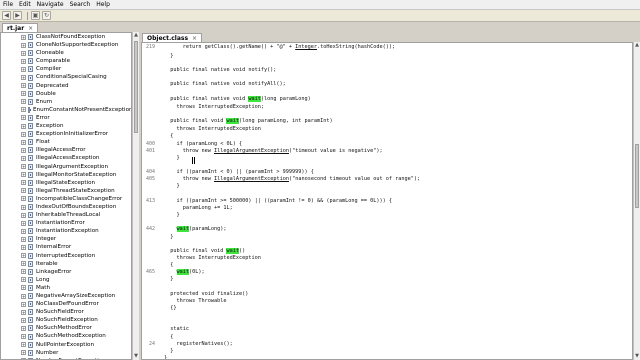  Describe the element at coordinates (66, 239) in the screenshot. I see `tree-item: + Integer` at that location.